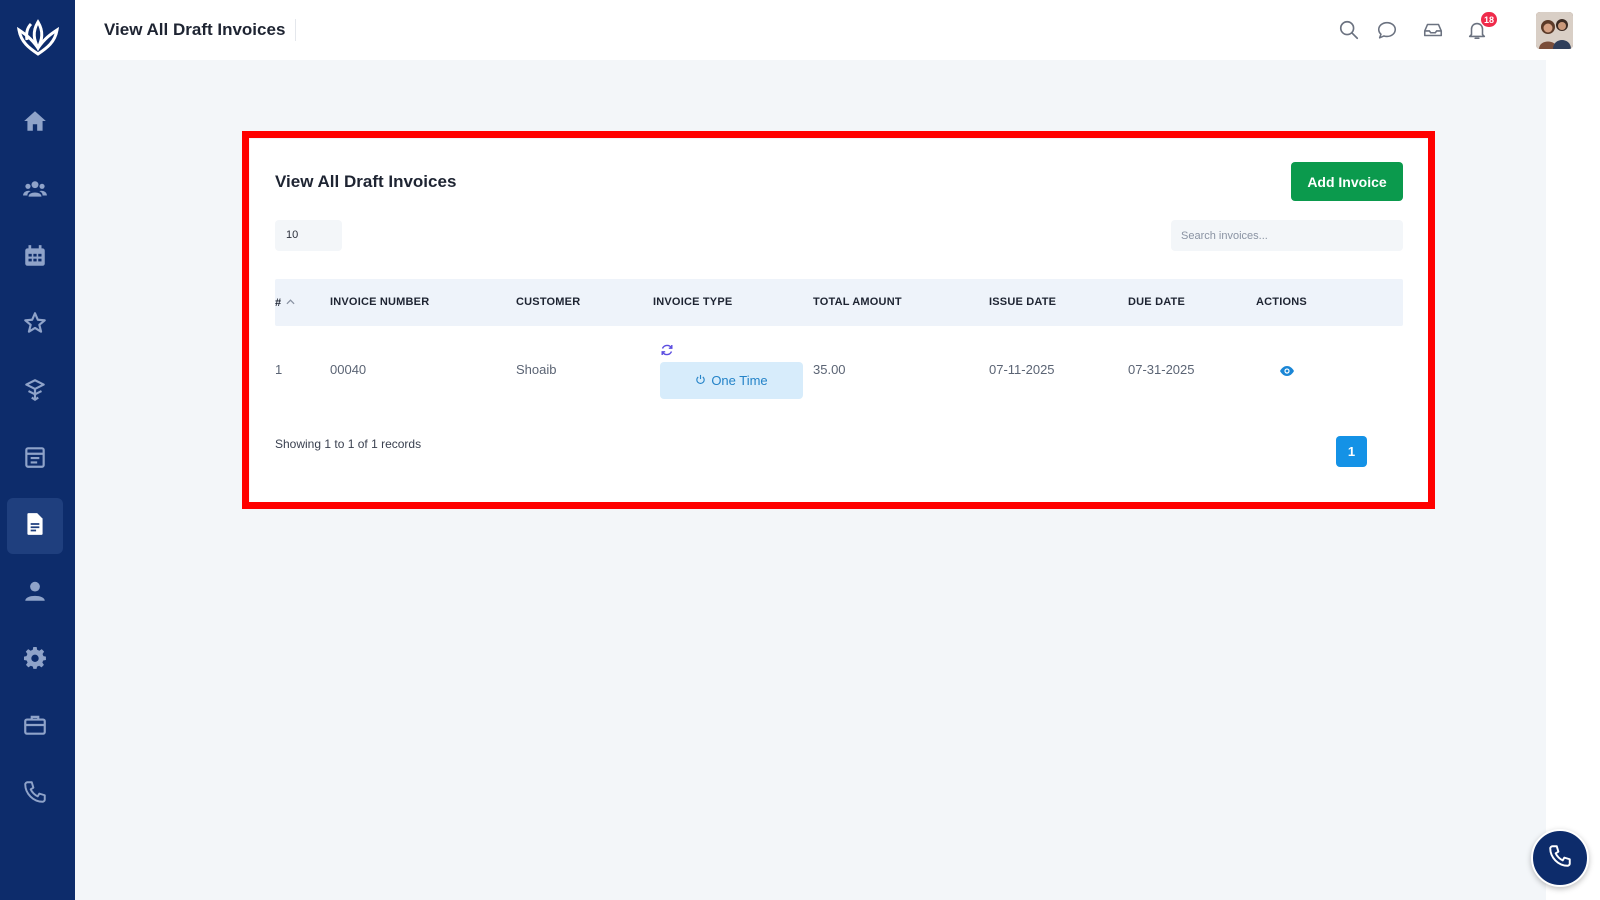 This screenshot has width=1600, height=900. I want to click on sidebar-item-invoices, so click(35, 526).